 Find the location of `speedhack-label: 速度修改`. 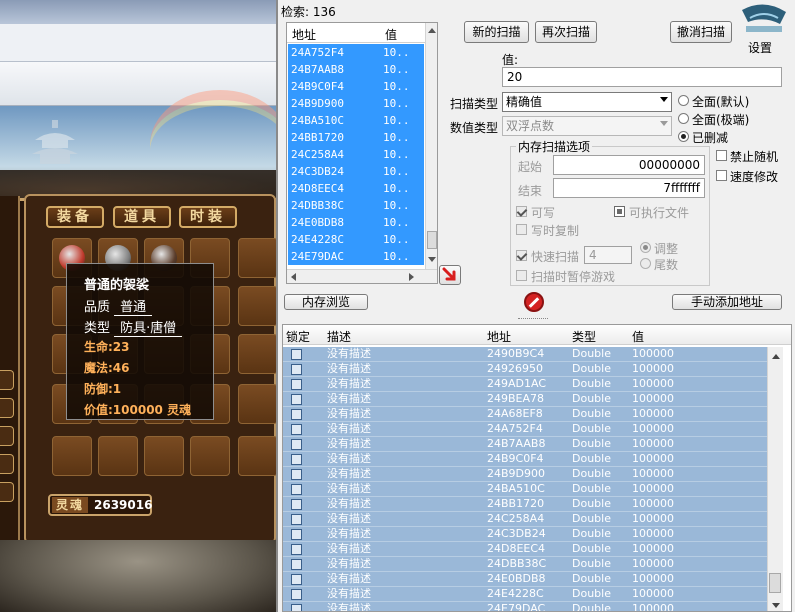

speedhack-label: 速度修改 is located at coordinates (754, 176).